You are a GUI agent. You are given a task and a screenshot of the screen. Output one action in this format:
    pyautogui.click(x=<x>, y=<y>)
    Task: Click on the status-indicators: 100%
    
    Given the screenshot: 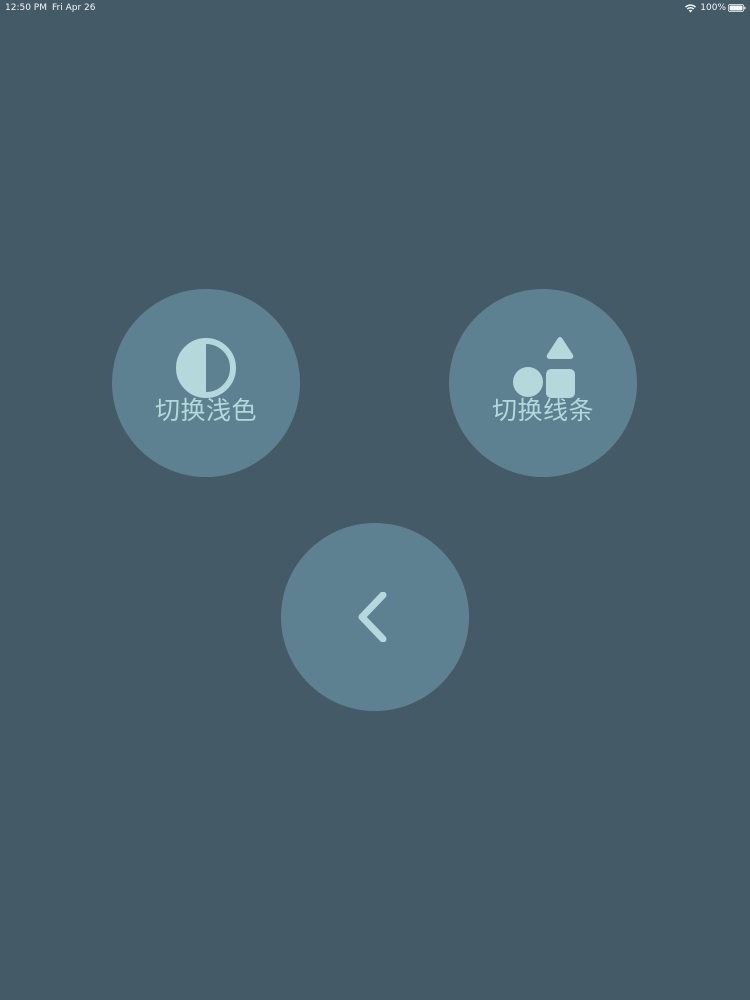 What is the action you would take?
    pyautogui.click(x=715, y=8)
    